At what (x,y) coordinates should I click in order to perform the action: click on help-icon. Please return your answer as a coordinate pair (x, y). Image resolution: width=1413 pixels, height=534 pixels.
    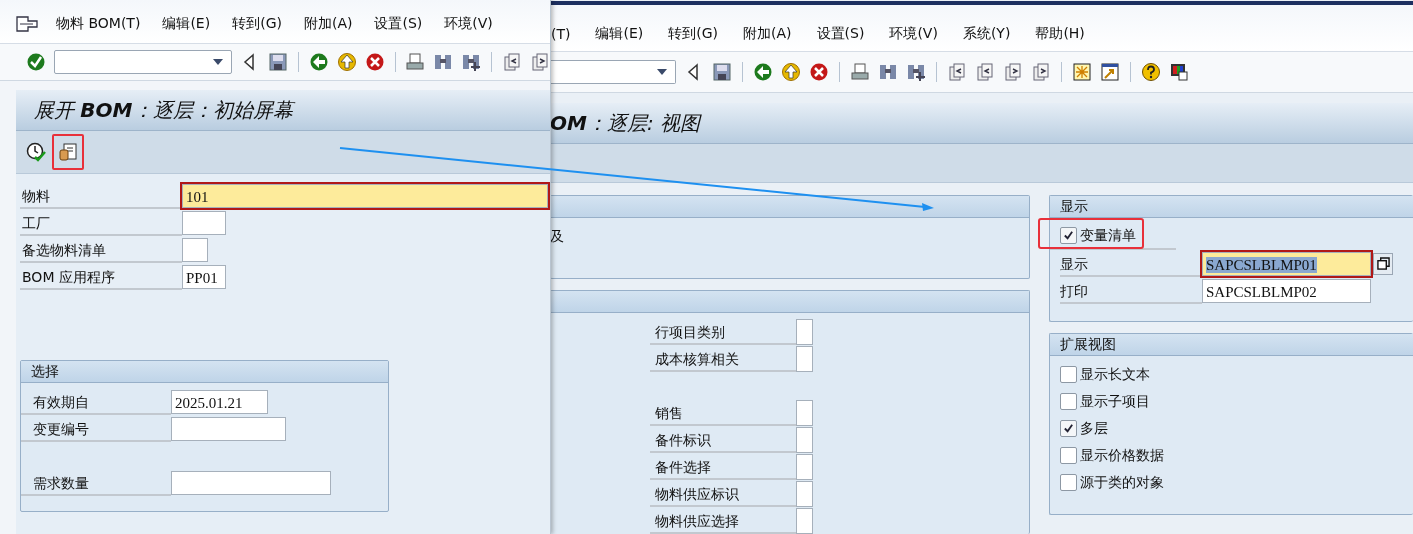
    Looking at the image, I should click on (1151, 72).